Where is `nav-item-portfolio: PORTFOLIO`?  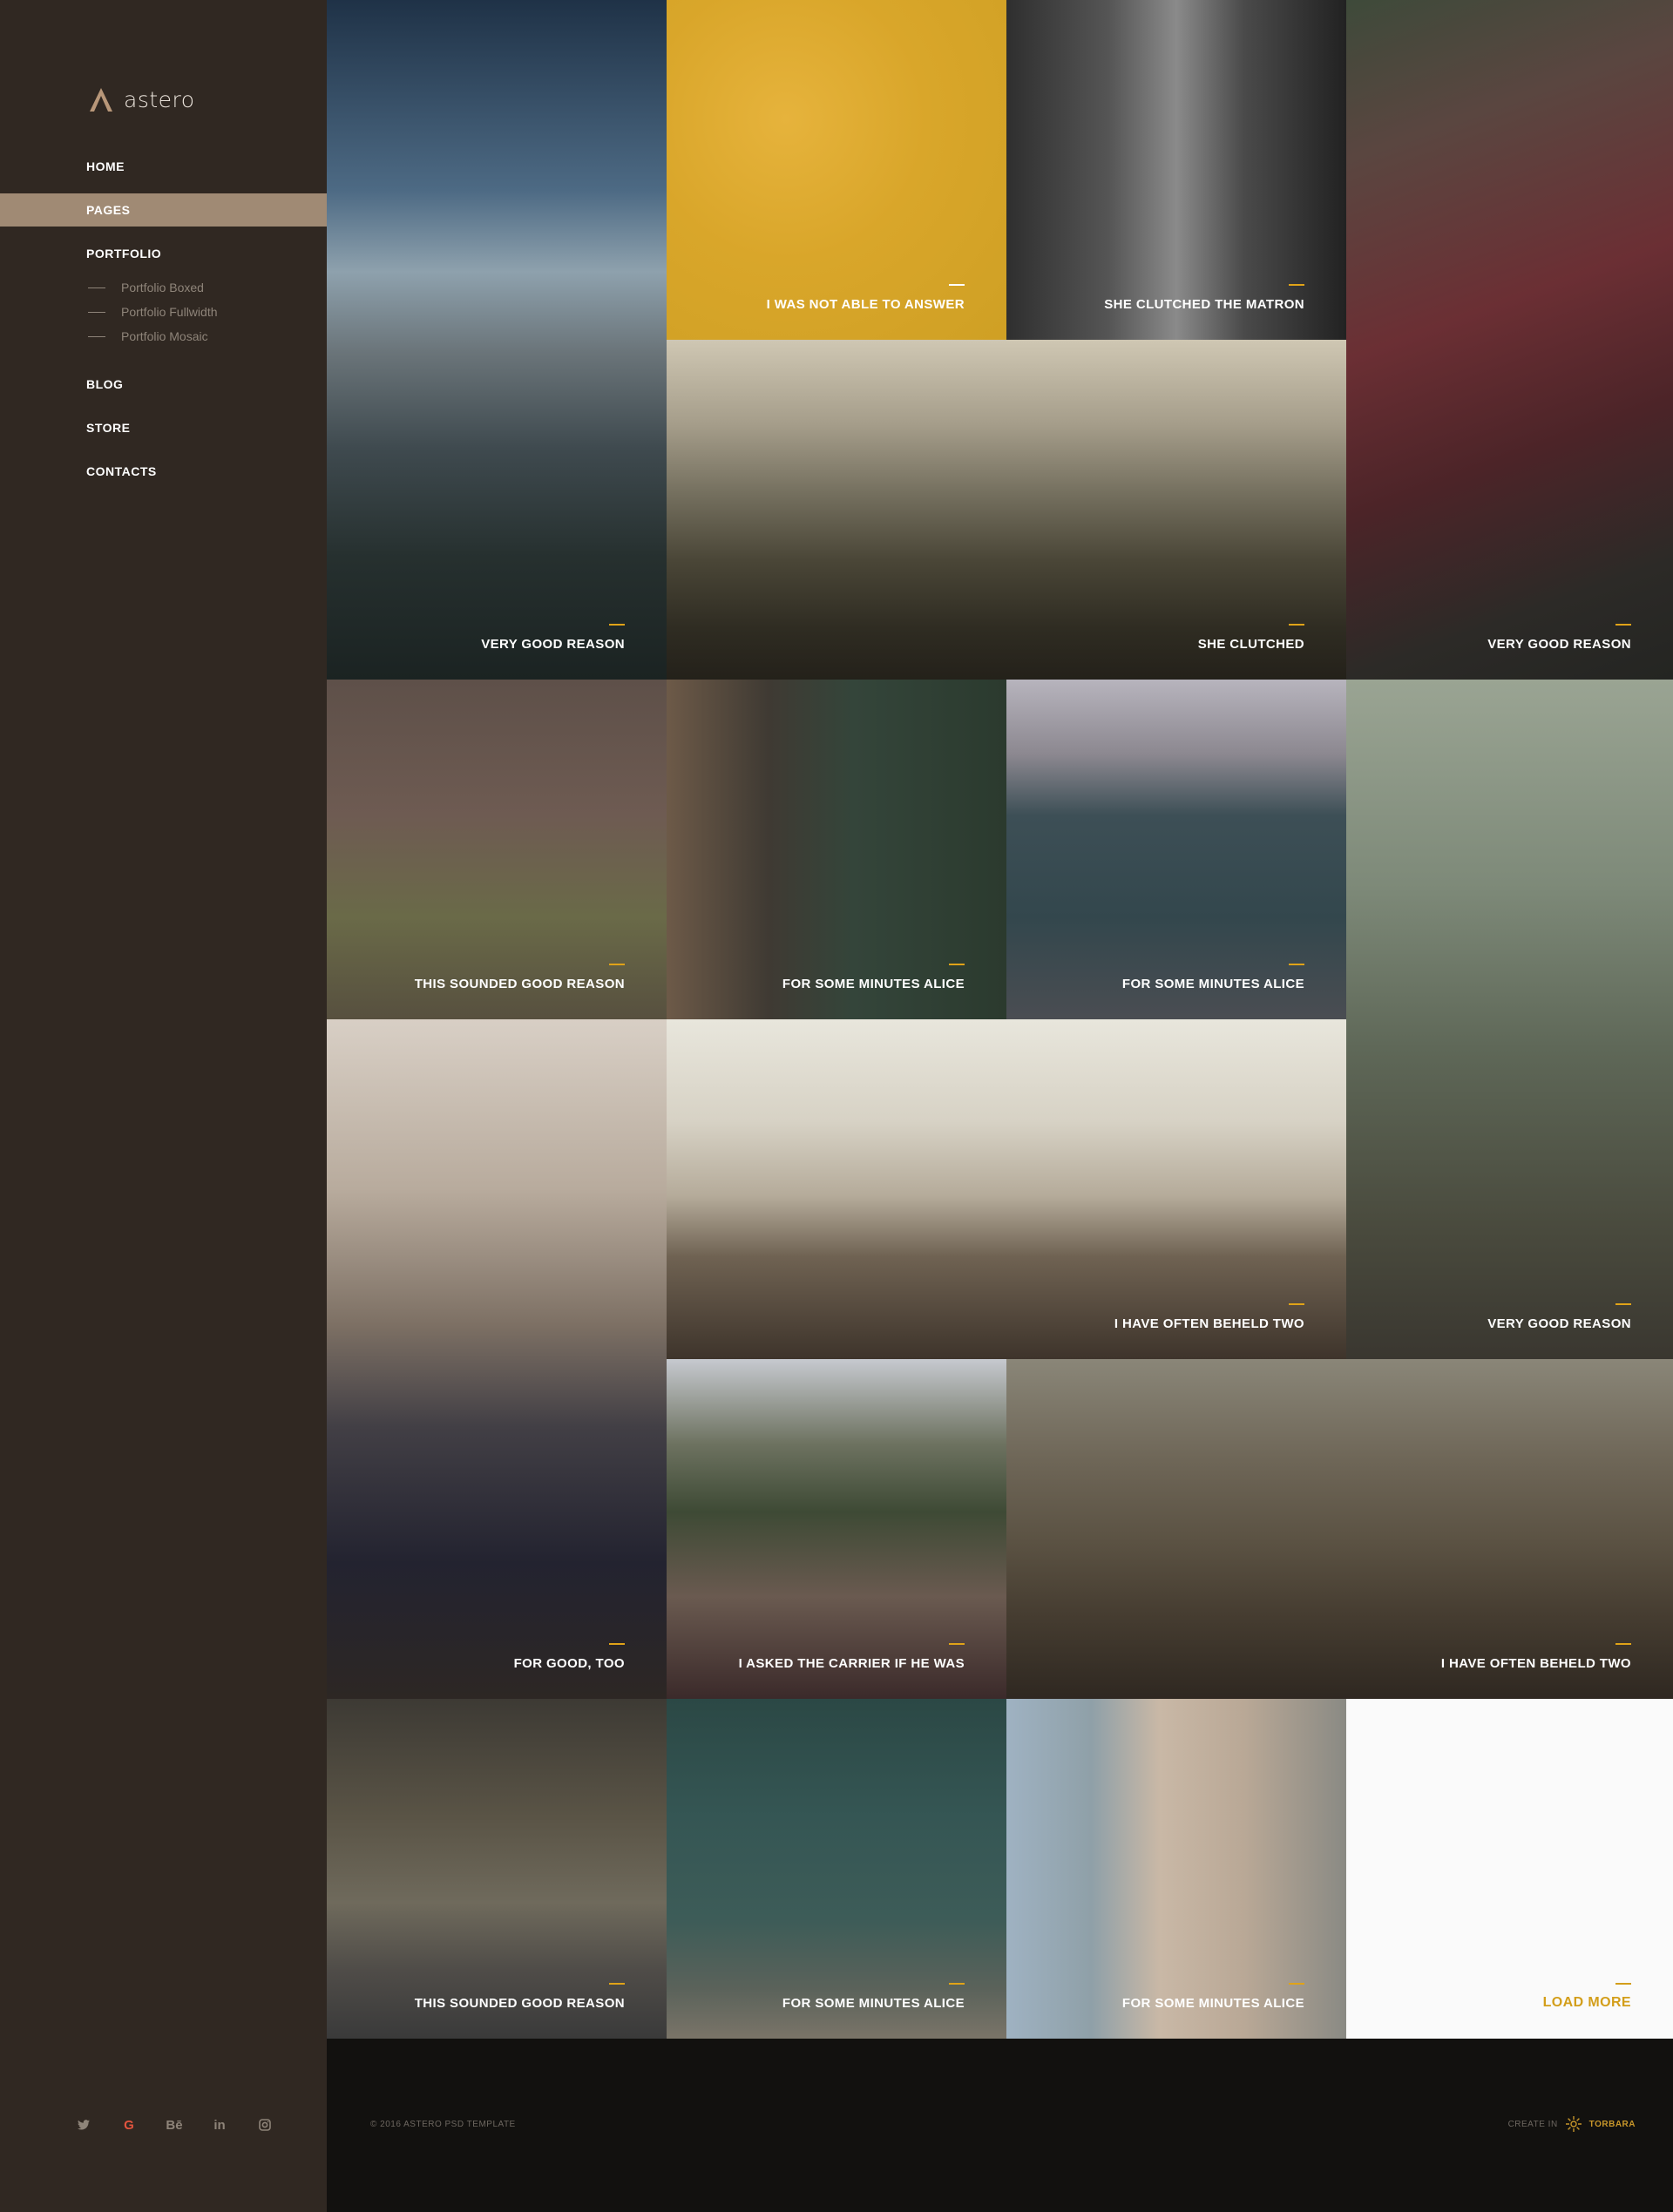 nav-item-portfolio: PORTFOLIO is located at coordinates (163, 253).